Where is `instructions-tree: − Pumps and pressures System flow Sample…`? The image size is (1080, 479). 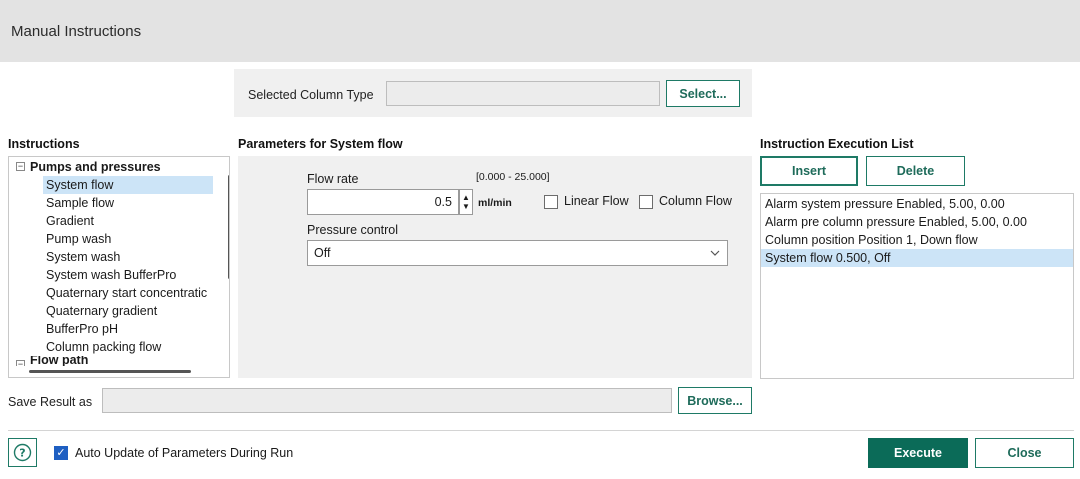 instructions-tree: − Pumps and pressures System flow Sample… is located at coordinates (119, 267).